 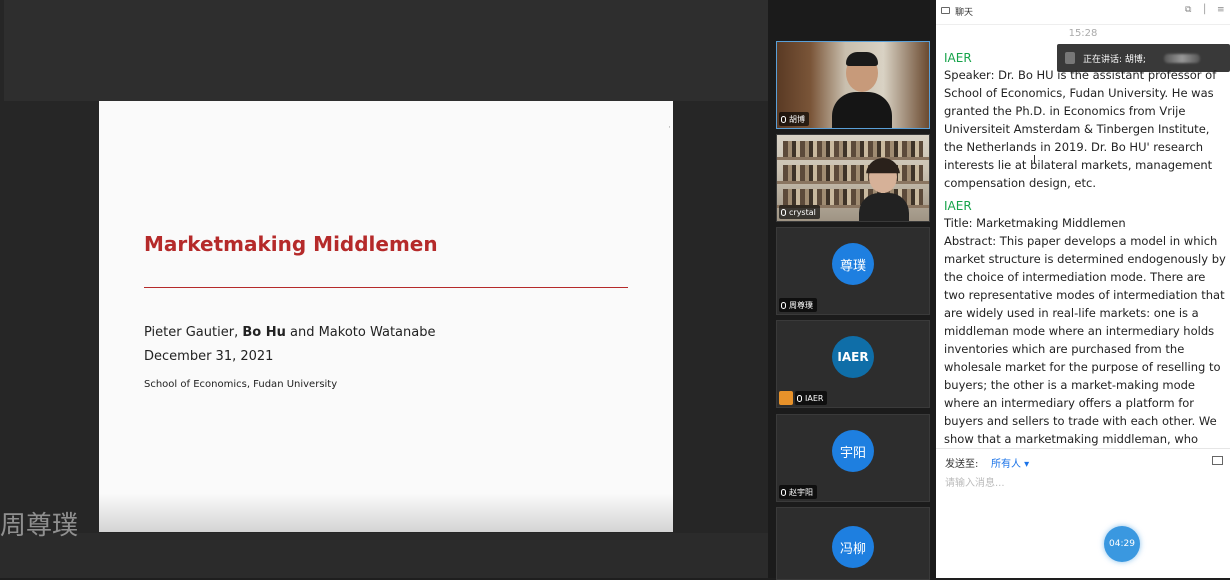 I want to click on participant-name: 赵宇阳, so click(x=801, y=492).